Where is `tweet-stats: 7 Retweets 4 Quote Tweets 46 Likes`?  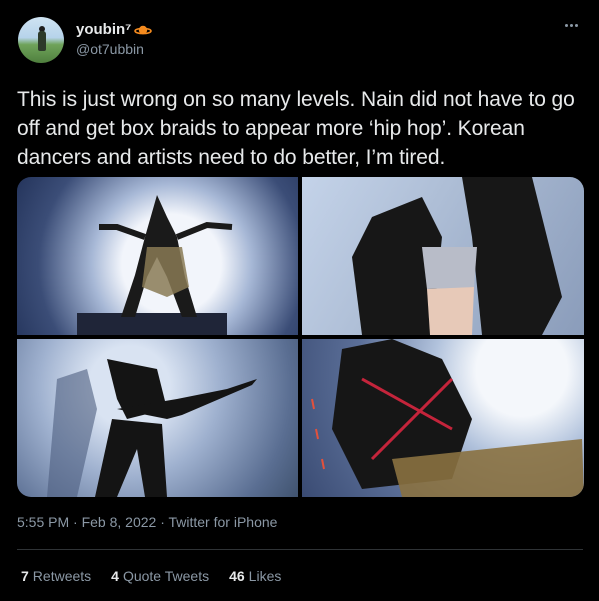 tweet-stats: 7 Retweets 4 Quote Tweets 46 Likes is located at coordinates (151, 576).